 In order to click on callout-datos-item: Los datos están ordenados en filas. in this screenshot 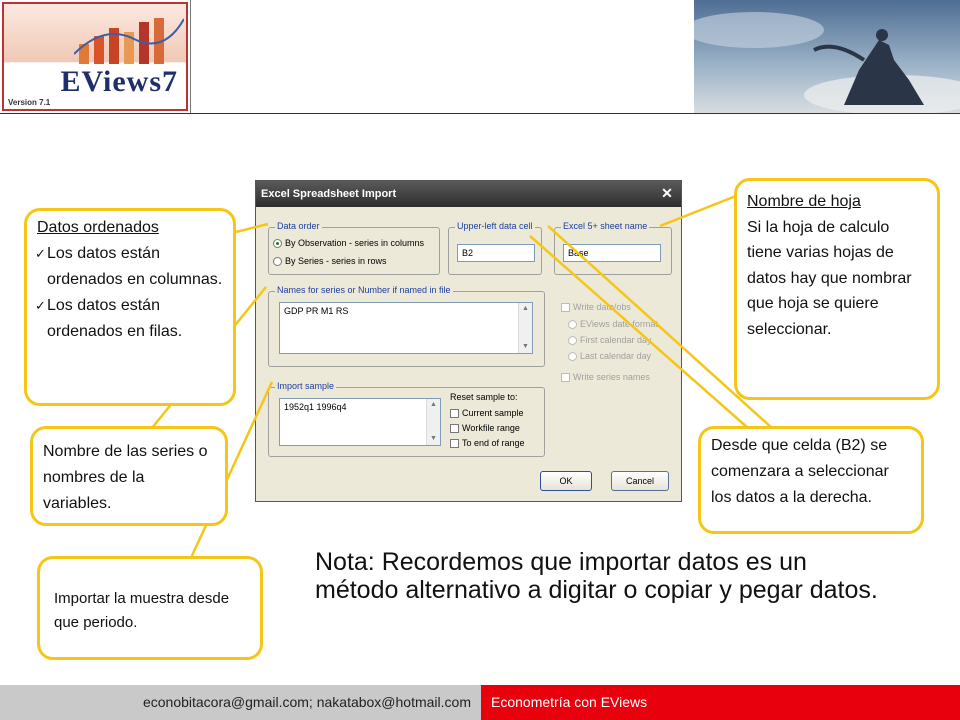, I will do `click(129, 319)`.